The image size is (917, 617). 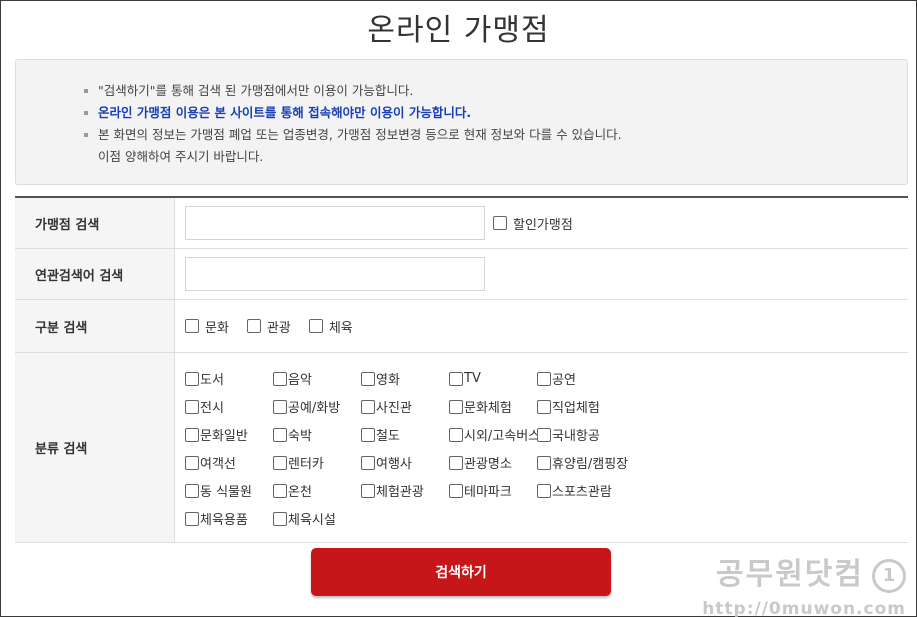 I want to click on category-option-label: 렌터카, so click(x=306, y=464).